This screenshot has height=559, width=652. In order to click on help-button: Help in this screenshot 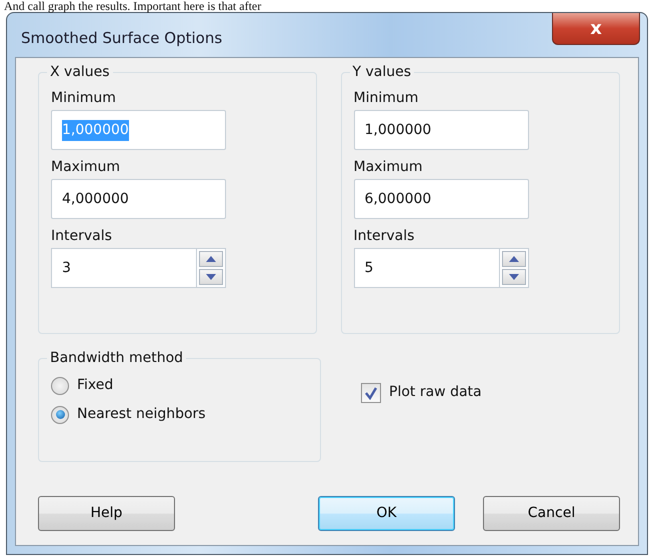, I will do `click(106, 513)`.